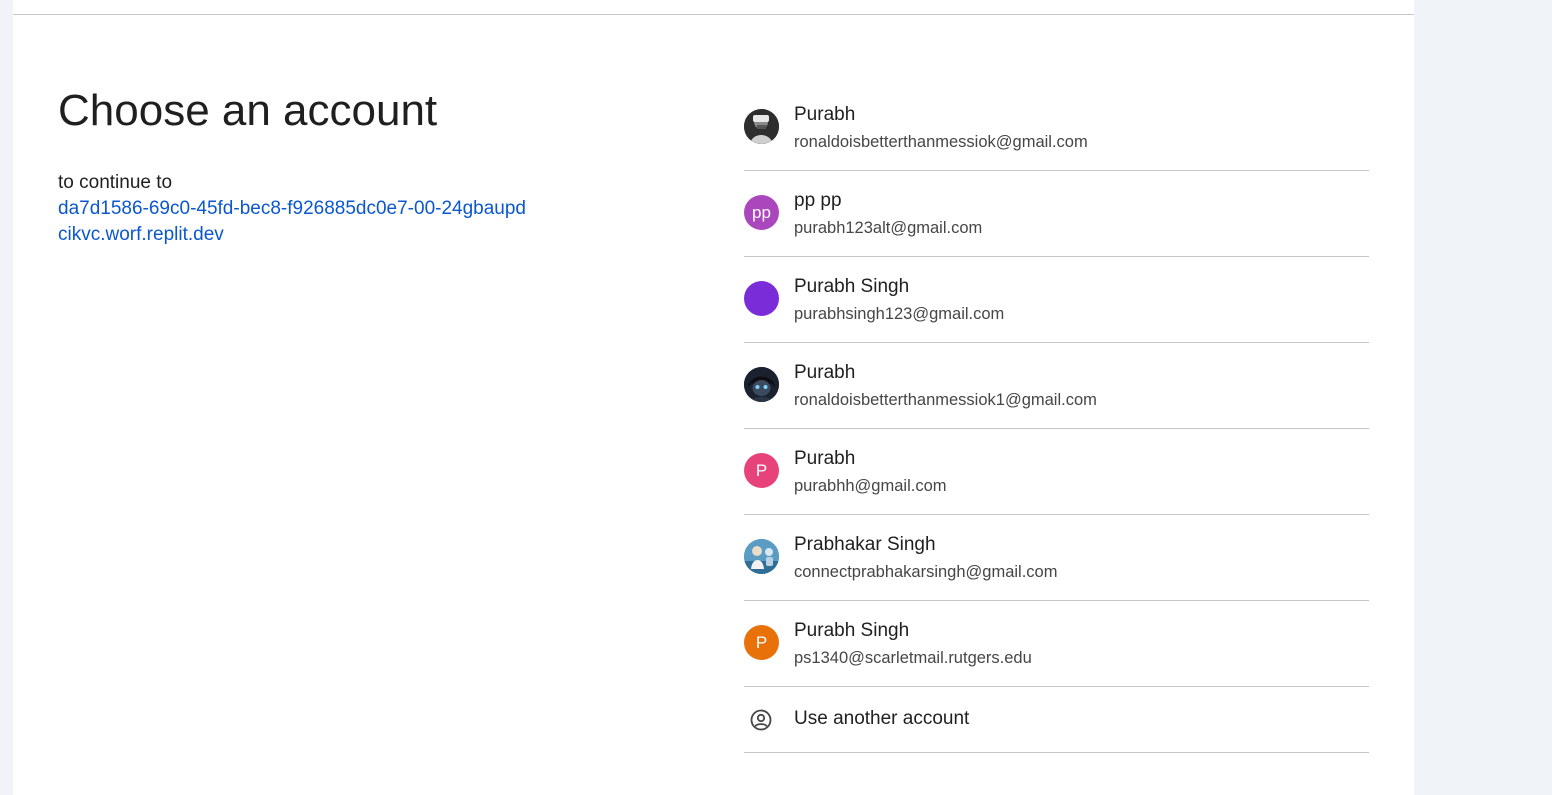  What do you see at coordinates (248, 110) in the screenshot?
I see `page-title: Choose an account` at bounding box center [248, 110].